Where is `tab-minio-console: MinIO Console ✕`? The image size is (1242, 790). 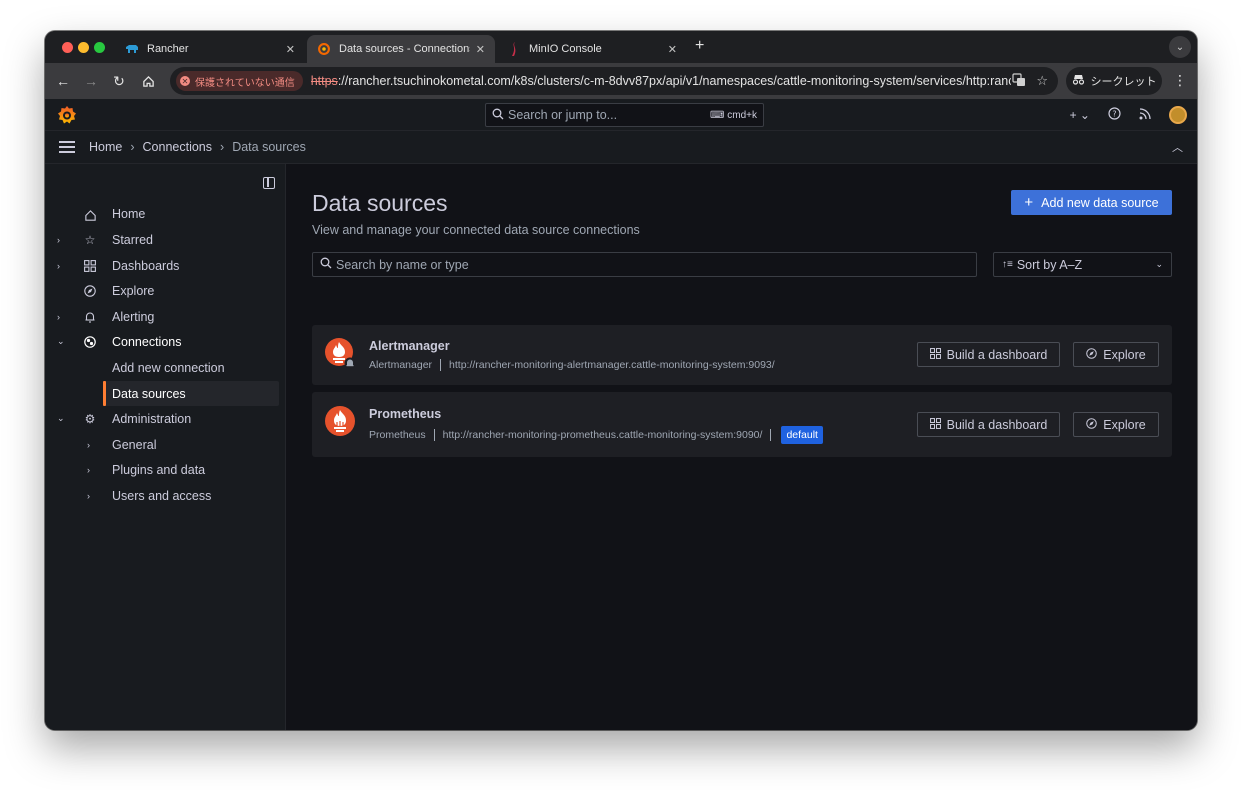
tab-minio-console: MinIO Console ✕ is located at coordinates (592, 49).